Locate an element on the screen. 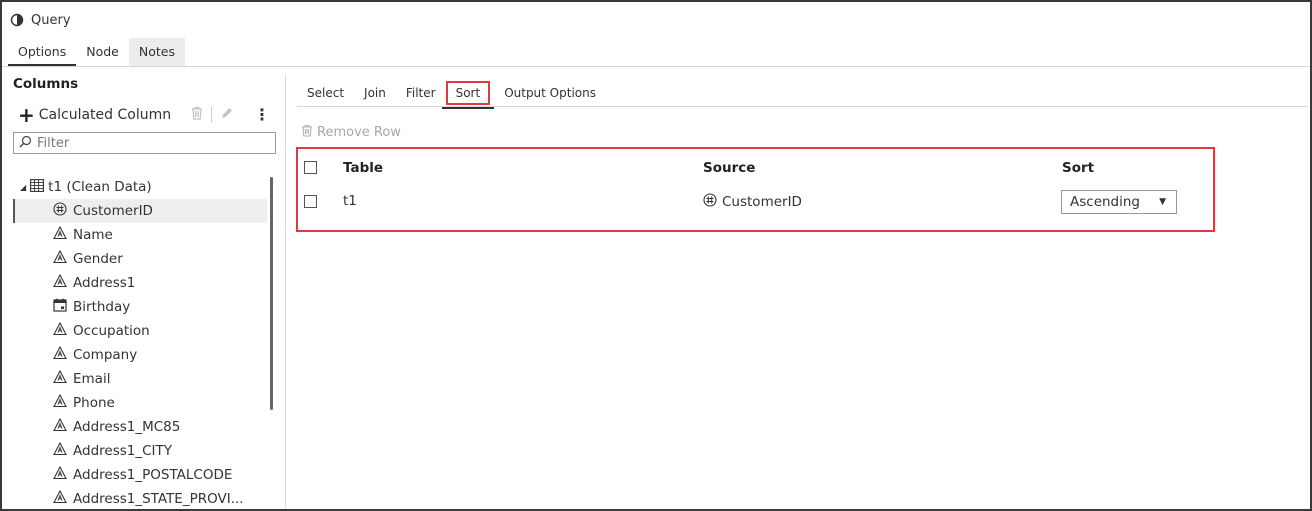 The height and width of the screenshot is (511, 1312). column-item: Address1 is located at coordinates (140, 283).